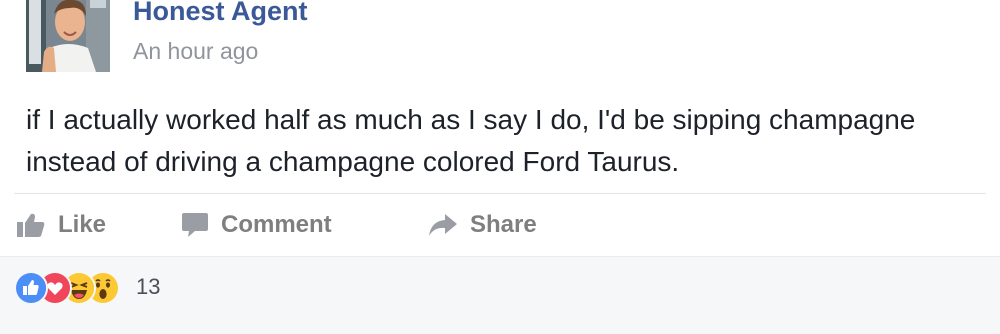 This screenshot has height=334, width=1000. I want to click on post-timestamp: An hour ago, so click(195, 51).